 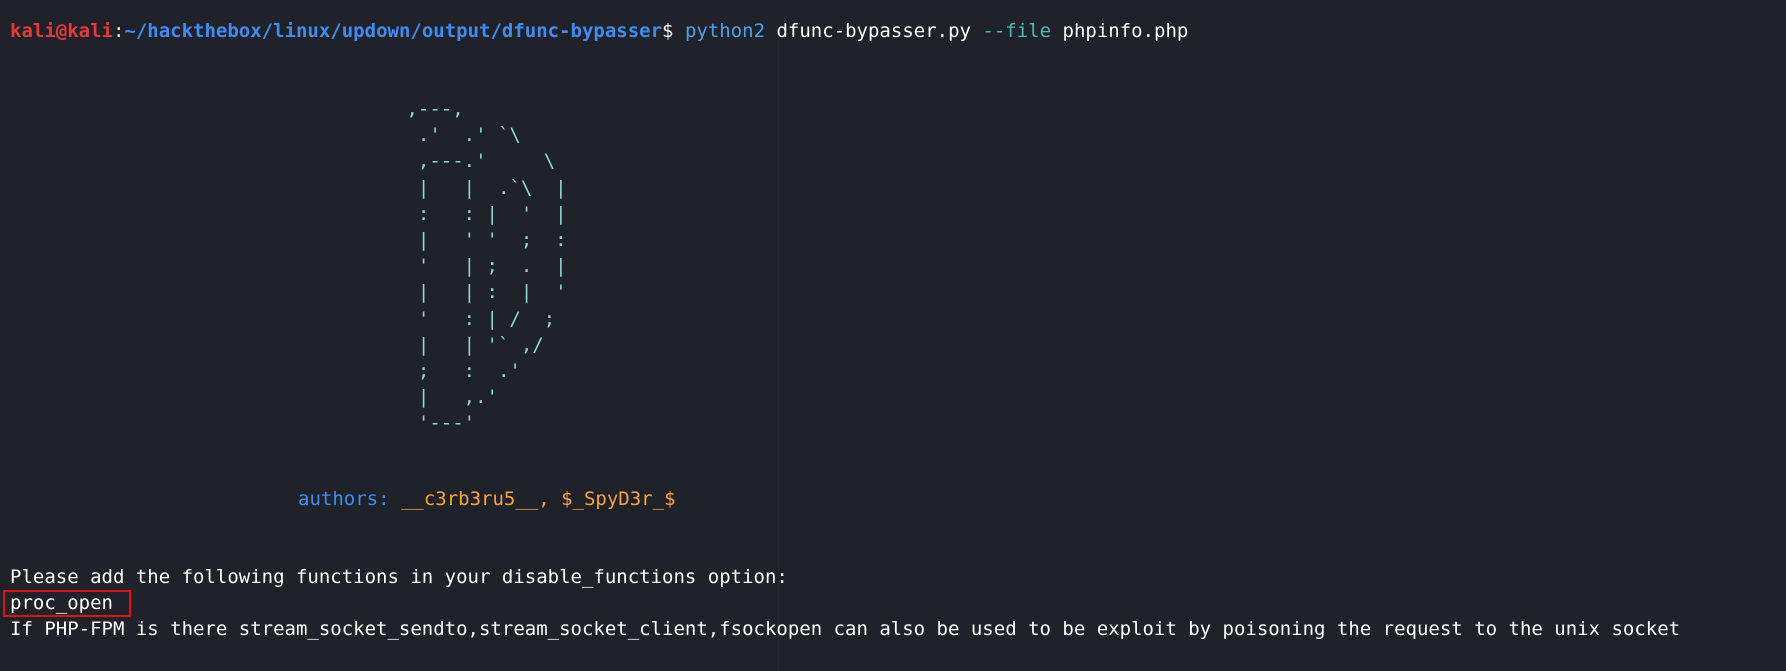 What do you see at coordinates (1017, 31) in the screenshot?
I see `command-flag: --file` at bounding box center [1017, 31].